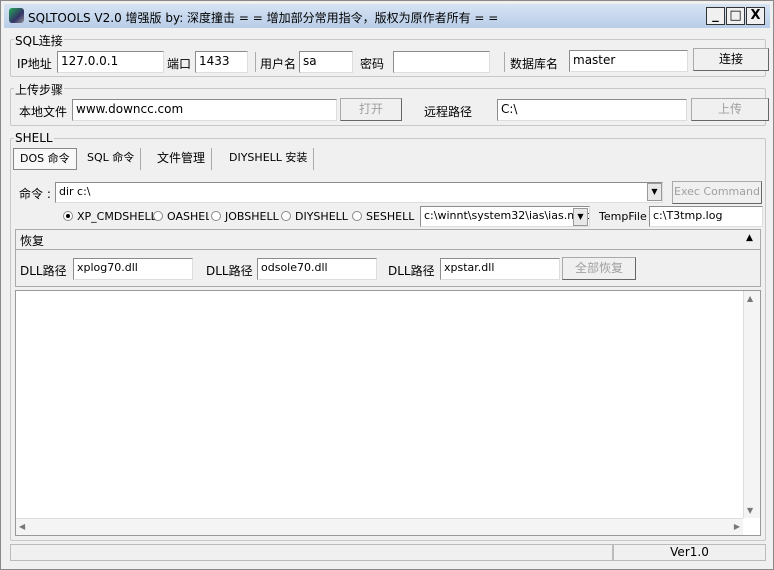 This screenshot has width=774, height=570. I want to click on radio-jobshell: JOBSHELL, so click(245, 216).